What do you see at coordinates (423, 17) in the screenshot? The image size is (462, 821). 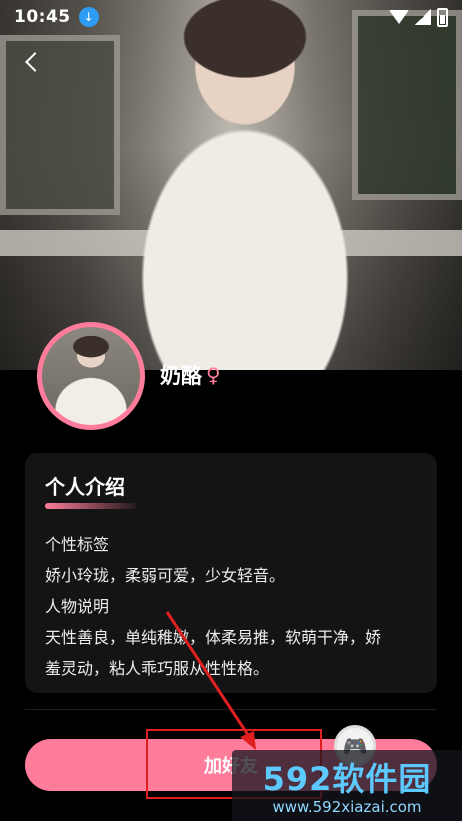 I see `signal-icon` at bounding box center [423, 17].